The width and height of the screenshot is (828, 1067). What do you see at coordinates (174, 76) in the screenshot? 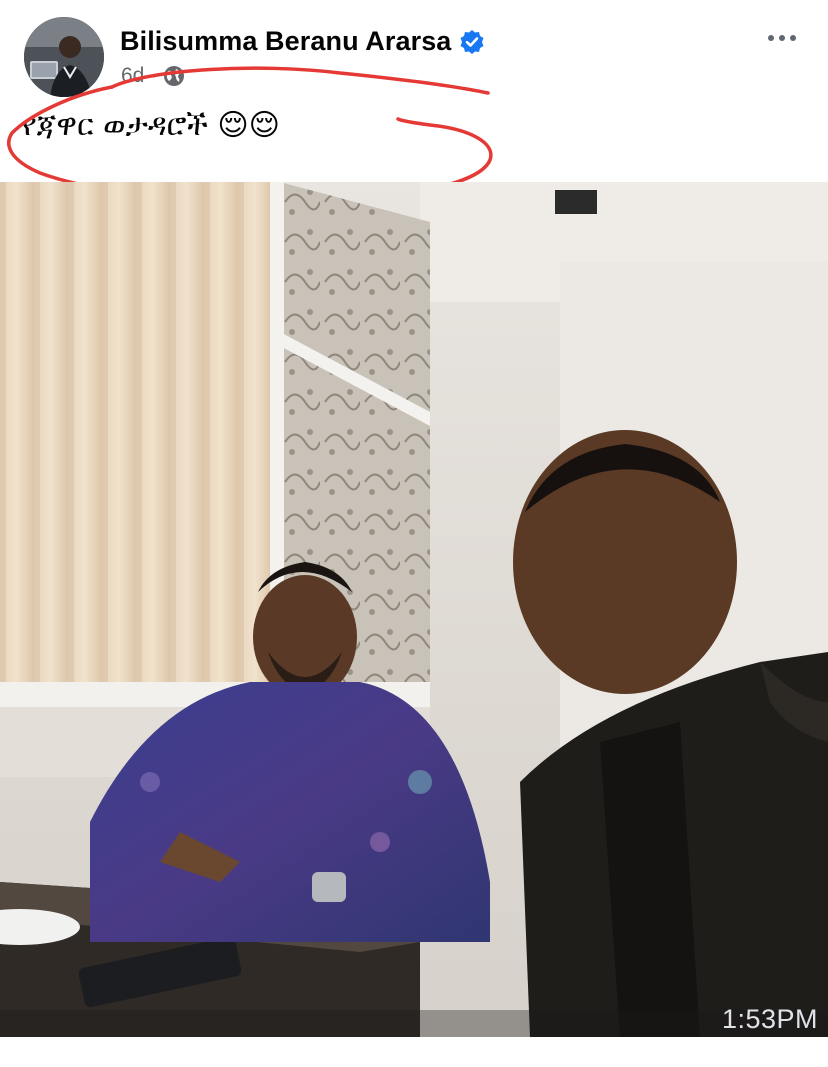
I see `globe-icon` at bounding box center [174, 76].